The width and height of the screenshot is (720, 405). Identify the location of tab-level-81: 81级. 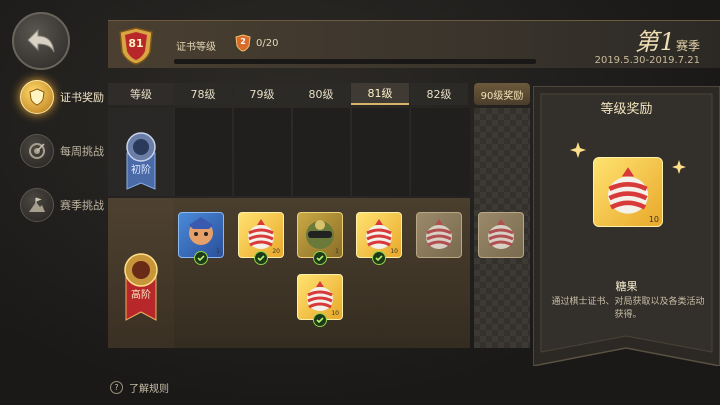
(380, 94).